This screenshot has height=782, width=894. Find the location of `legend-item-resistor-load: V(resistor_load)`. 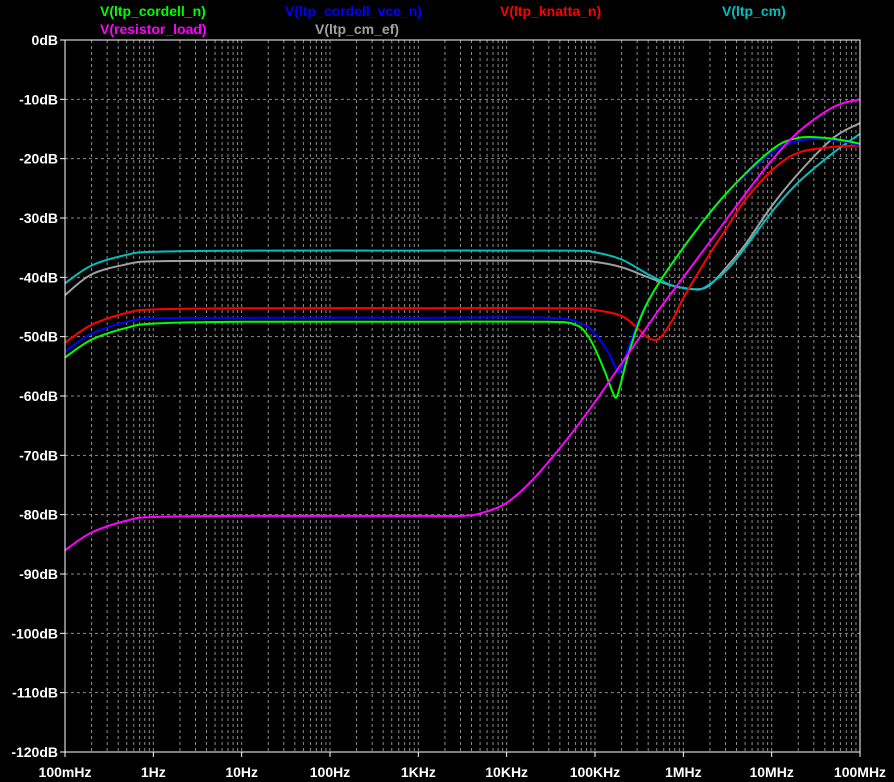

legend-item-resistor-load: V(resistor_load) is located at coordinates (153, 29).